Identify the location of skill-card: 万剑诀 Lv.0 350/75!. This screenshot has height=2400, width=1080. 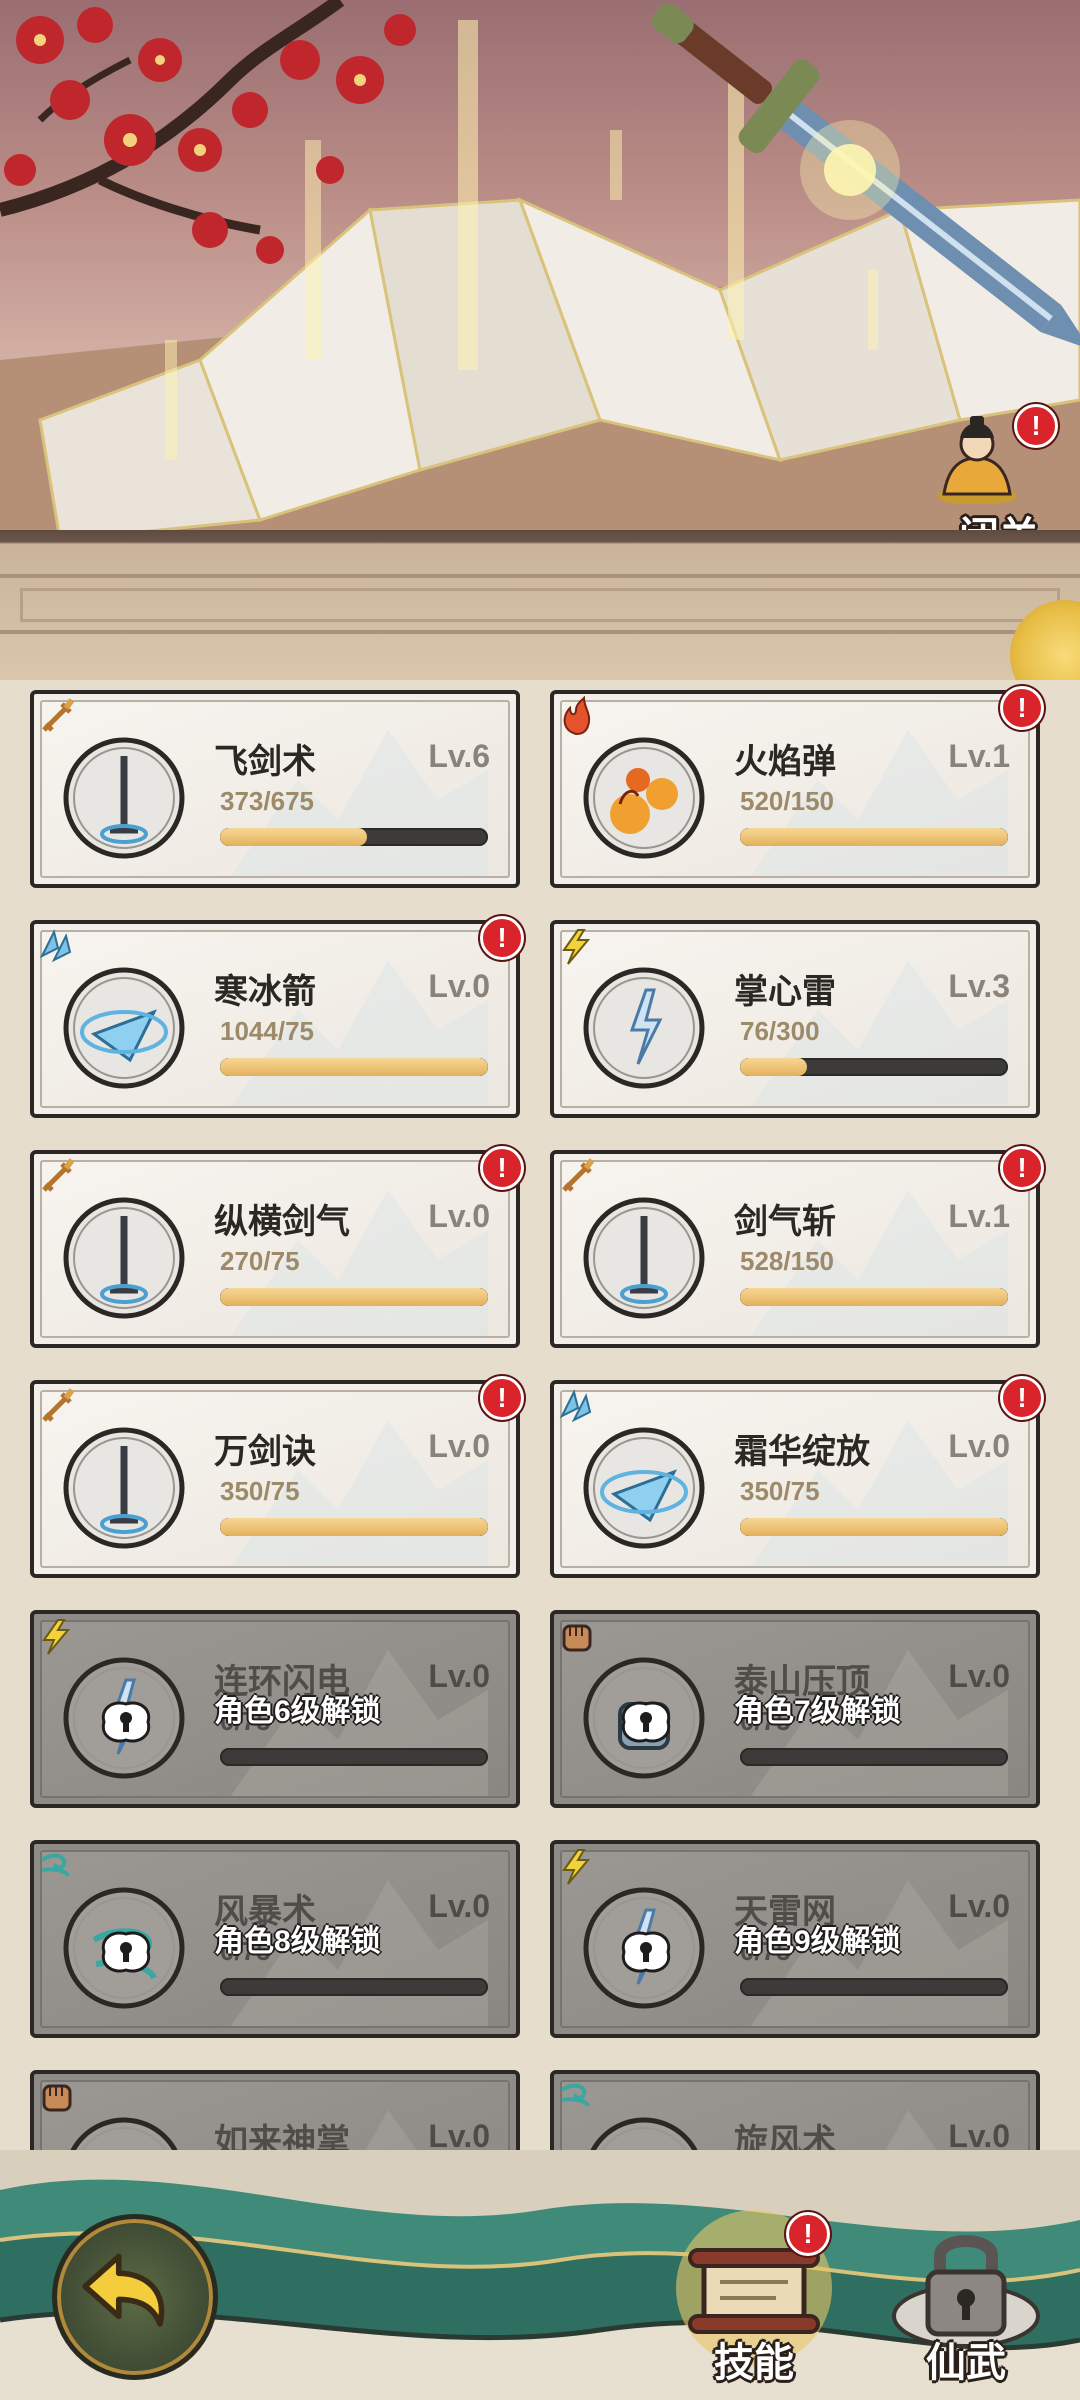
(277, 1477).